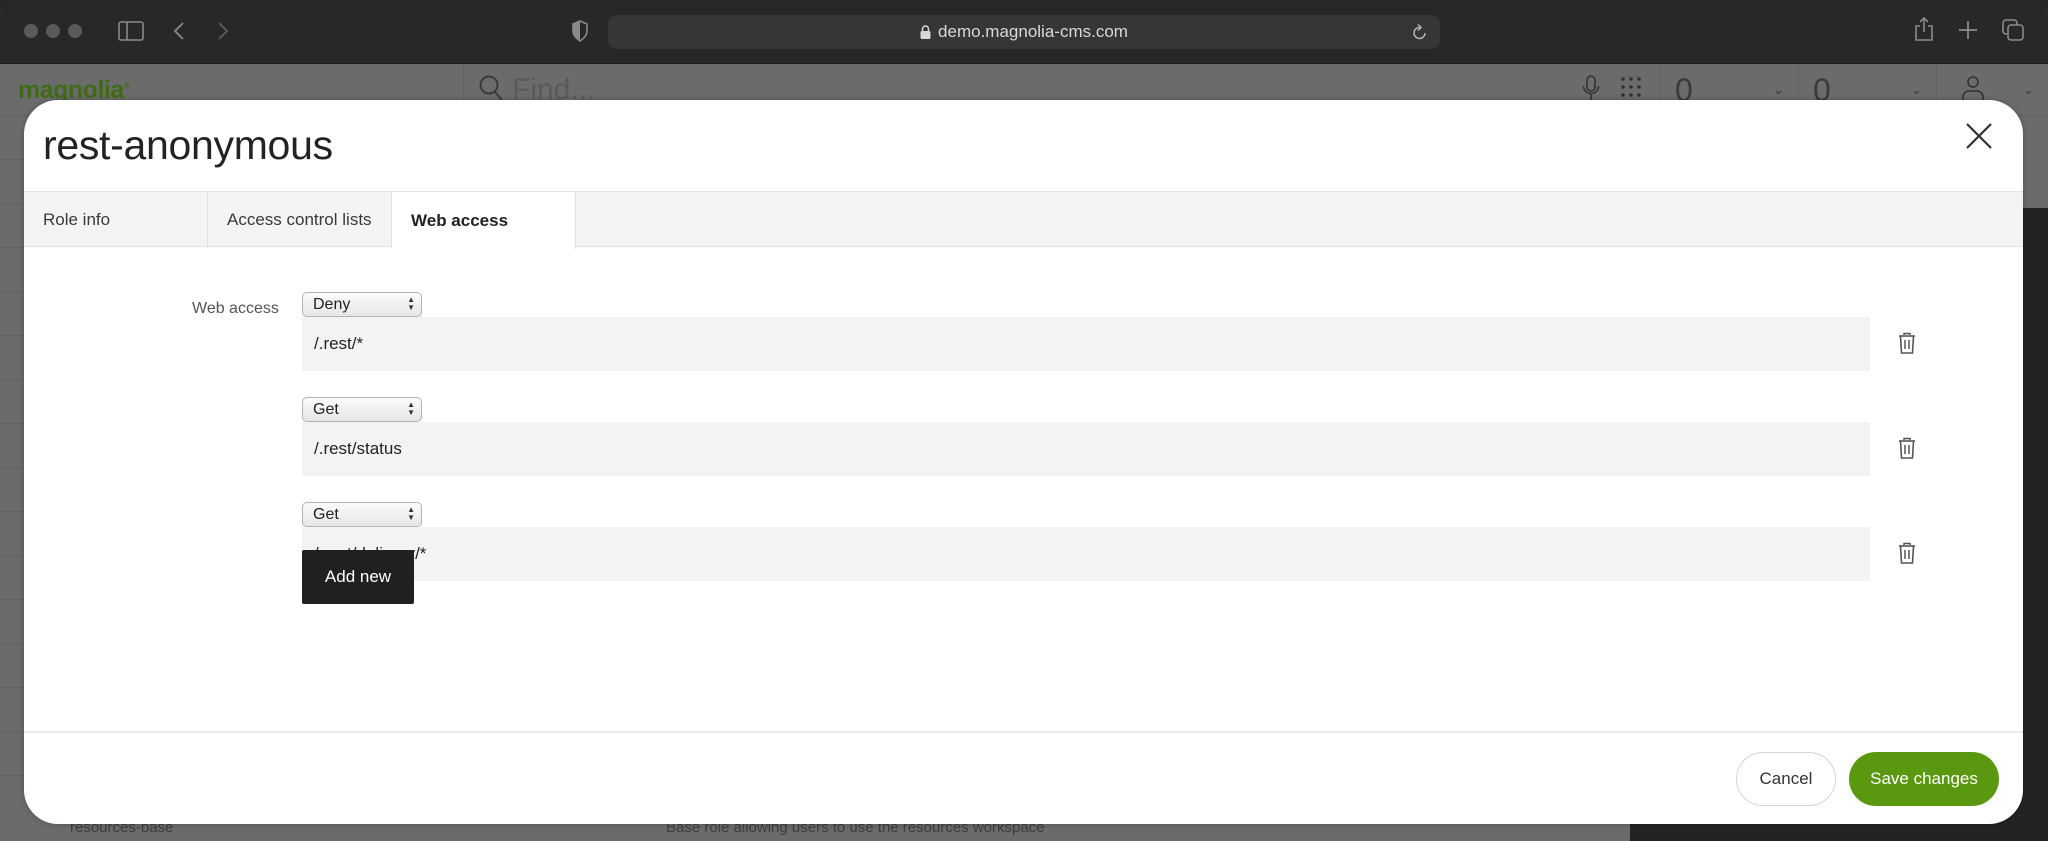 The height and width of the screenshot is (841, 2048). I want to click on minimize-window-button, so click(53, 31).